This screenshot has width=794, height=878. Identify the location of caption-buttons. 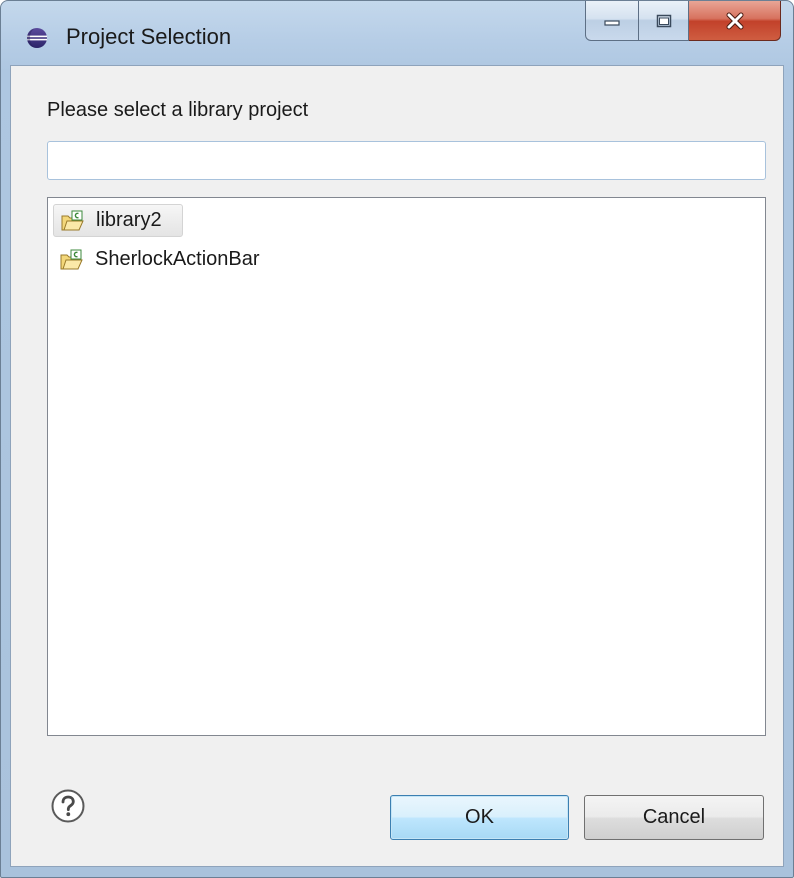
(683, 22).